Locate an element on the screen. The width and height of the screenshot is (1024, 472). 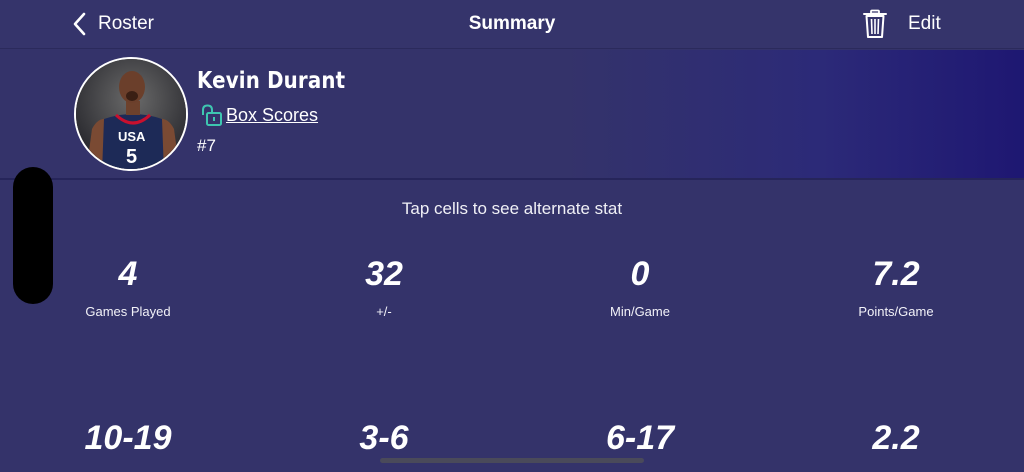
box-scores-link: Box Scores is located at coordinates (259, 115).